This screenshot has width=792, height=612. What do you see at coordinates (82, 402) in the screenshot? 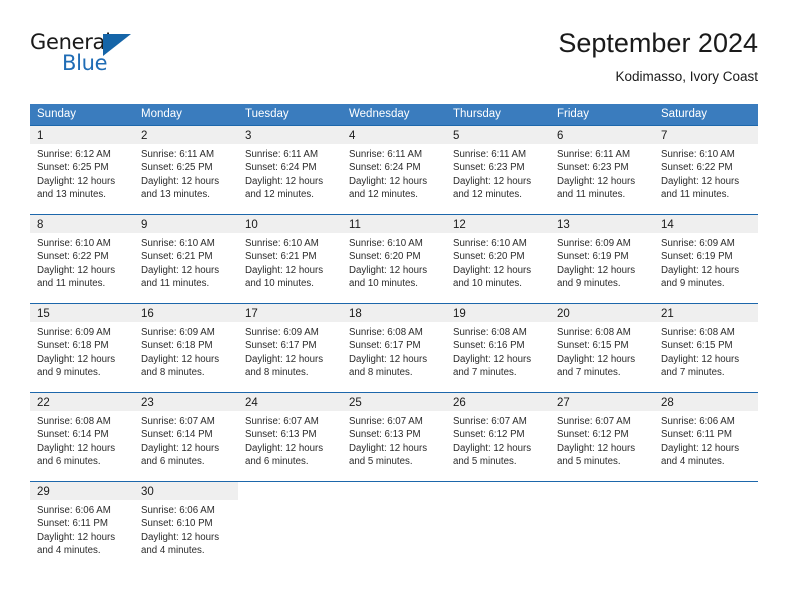
I see `date-band: 22` at bounding box center [82, 402].